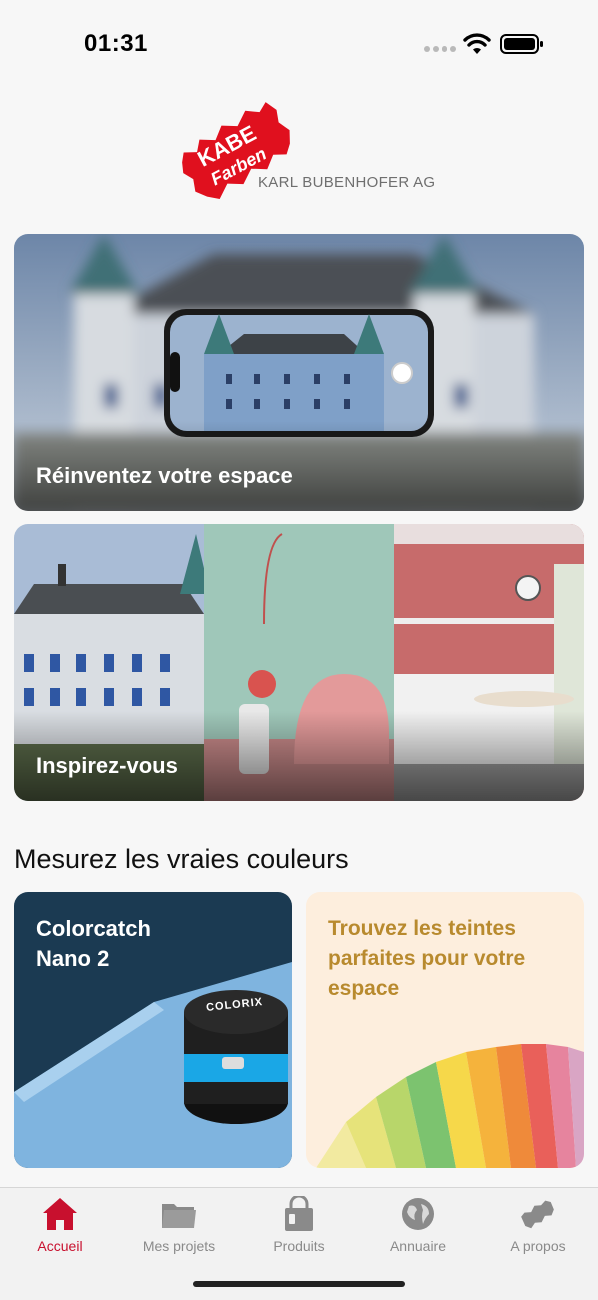 The width and height of the screenshot is (598, 1300). What do you see at coordinates (521, 44) in the screenshot?
I see `battery-icon` at bounding box center [521, 44].